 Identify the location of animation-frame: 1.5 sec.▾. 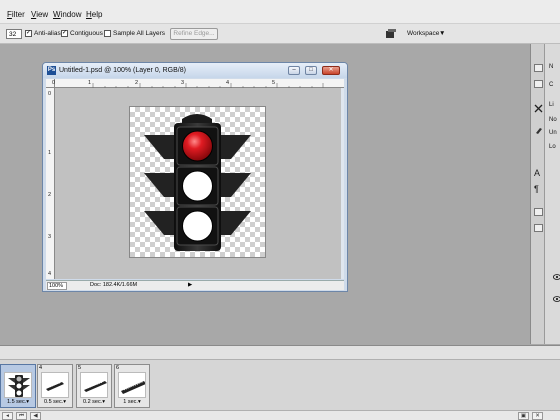
(18, 386).